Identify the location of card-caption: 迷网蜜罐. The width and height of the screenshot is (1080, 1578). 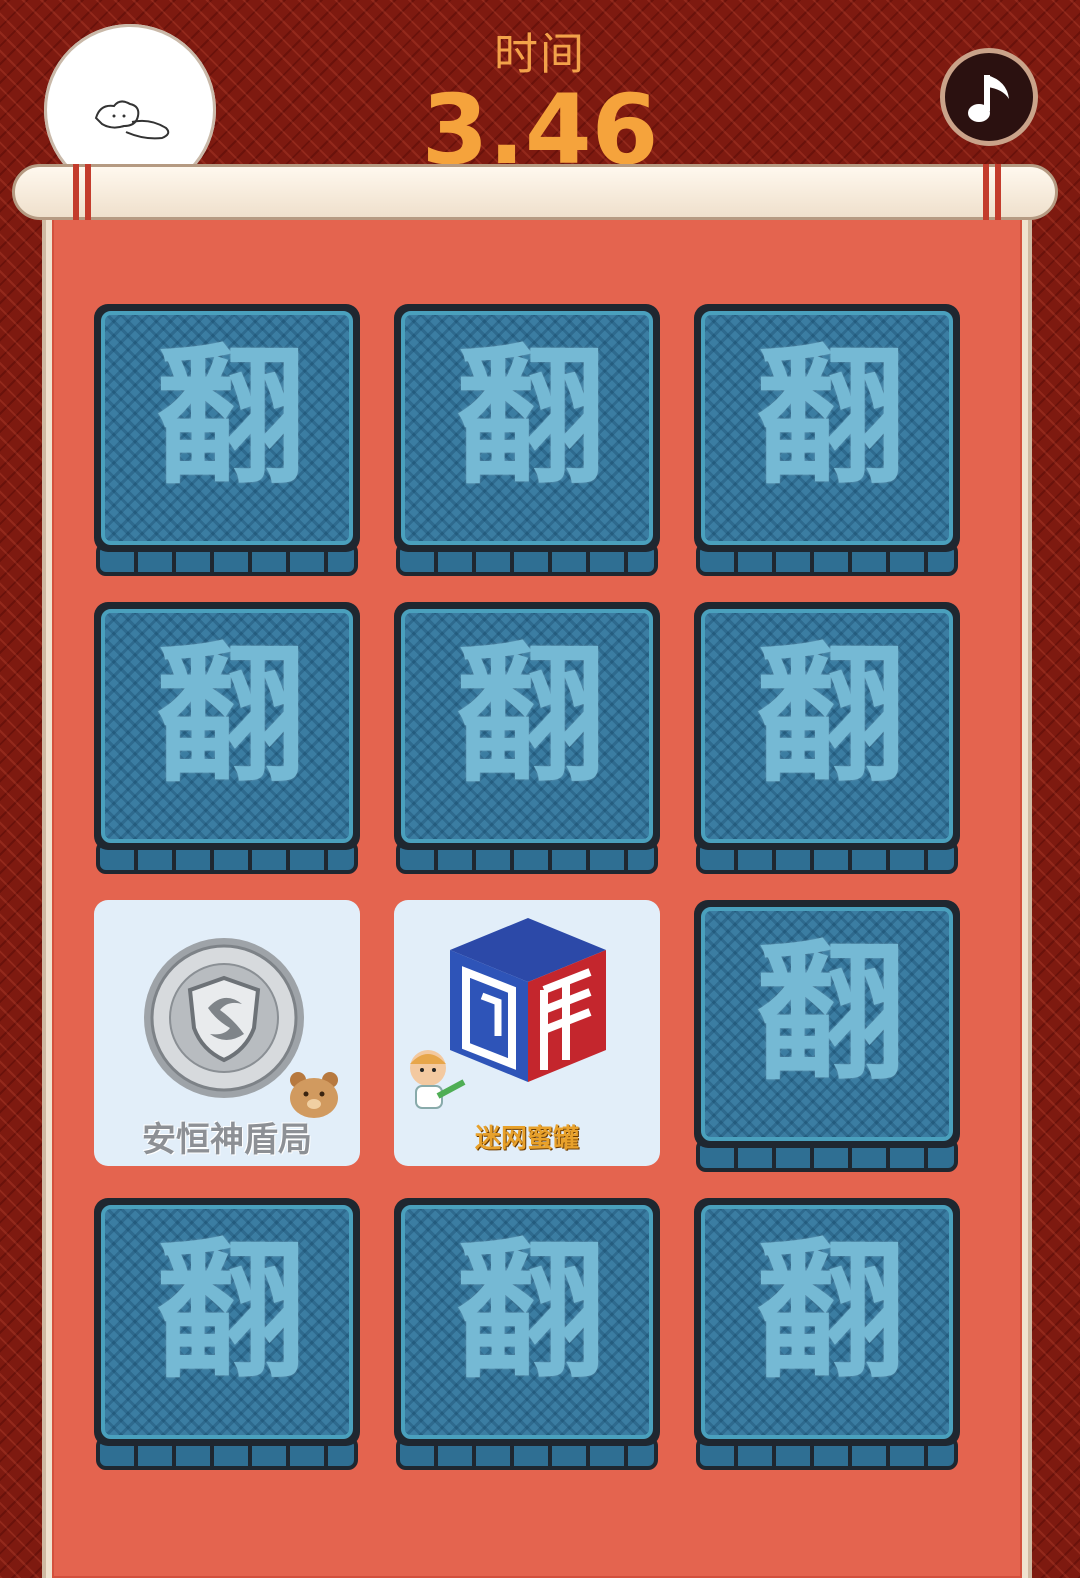
(526, 1139).